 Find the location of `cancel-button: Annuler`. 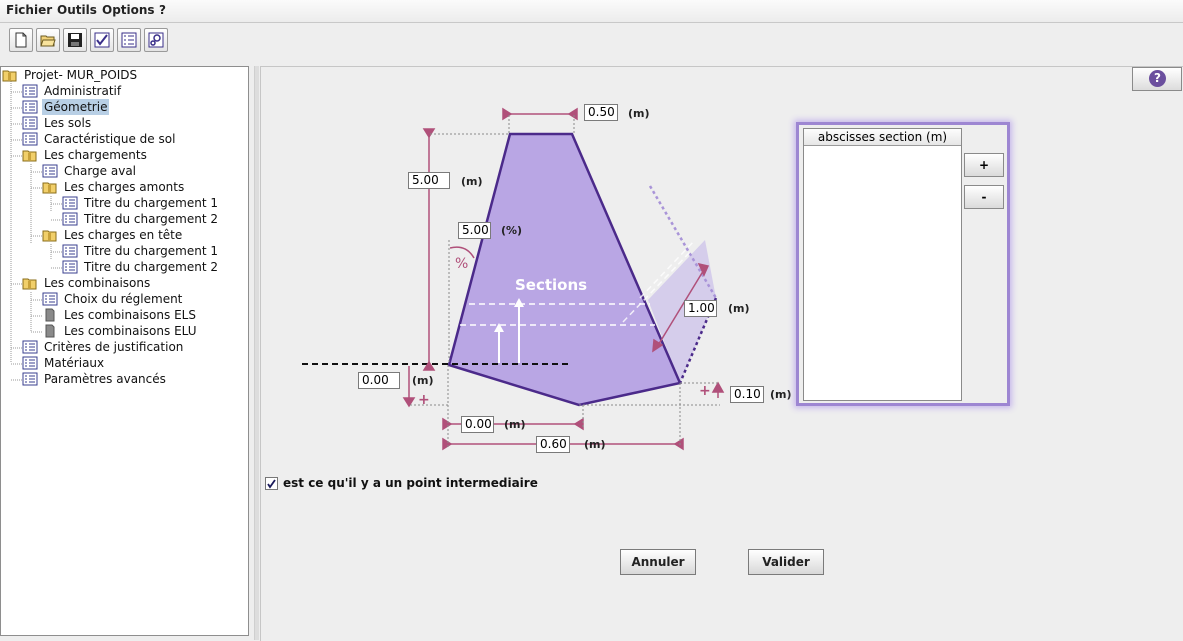

cancel-button: Annuler is located at coordinates (658, 562).